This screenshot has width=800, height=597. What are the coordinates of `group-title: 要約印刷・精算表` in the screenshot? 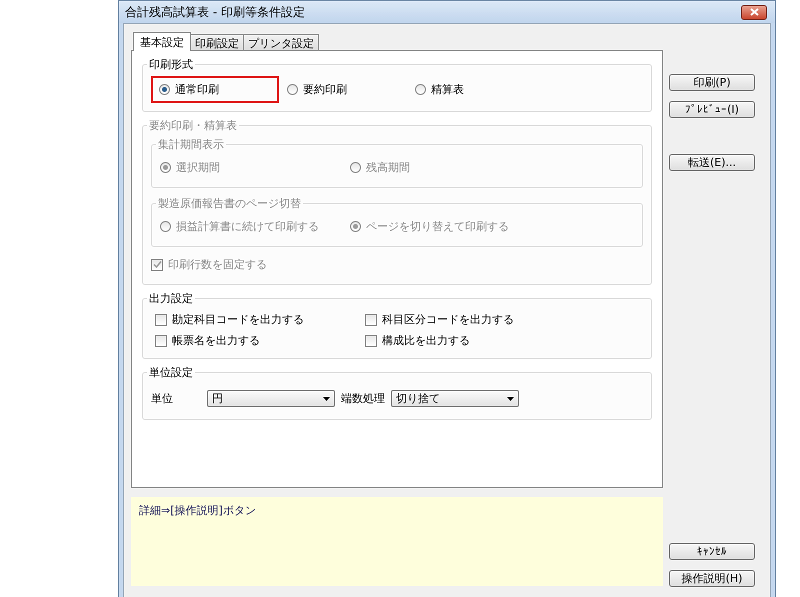 It's located at (193, 125).